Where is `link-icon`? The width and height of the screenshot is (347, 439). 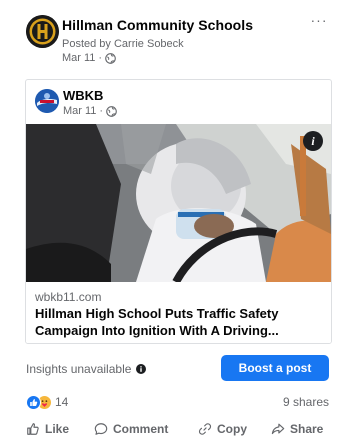 link-icon is located at coordinates (205, 429).